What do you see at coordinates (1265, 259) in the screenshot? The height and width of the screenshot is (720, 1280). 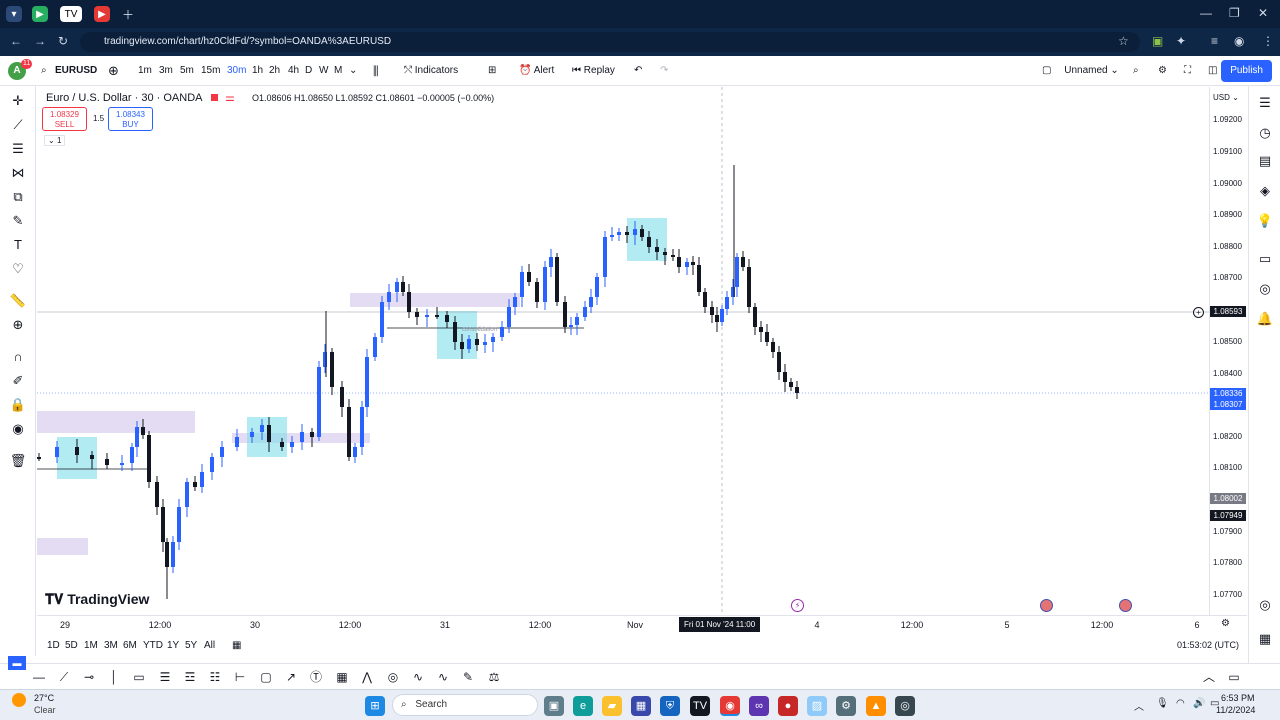 I see `chat-icon: ▭` at bounding box center [1265, 259].